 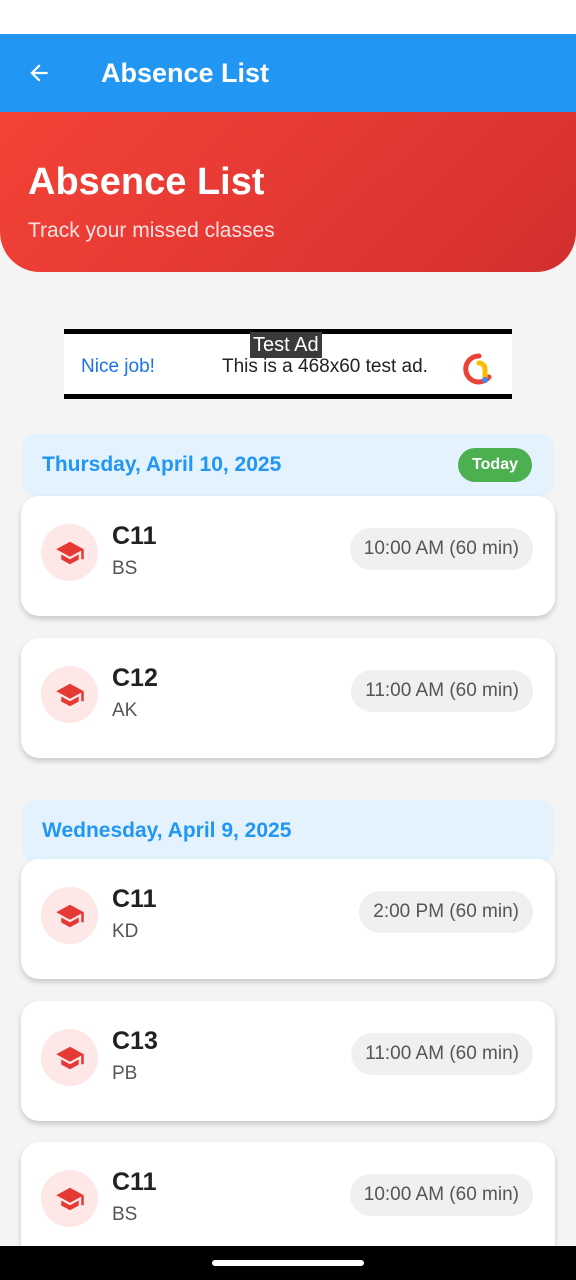 What do you see at coordinates (135, 1041) in the screenshot?
I see `class-name: C13` at bounding box center [135, 1041].